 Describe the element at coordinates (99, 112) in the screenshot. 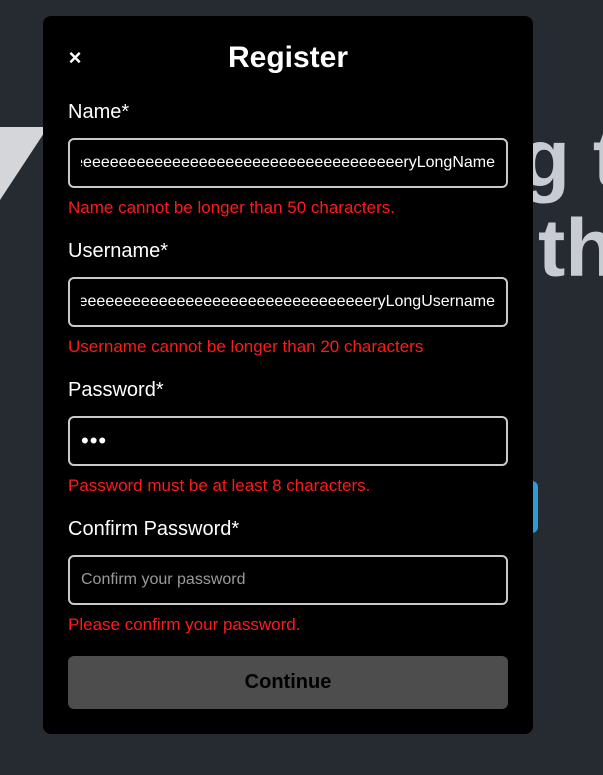

I see `name-label: Name*` at that location.